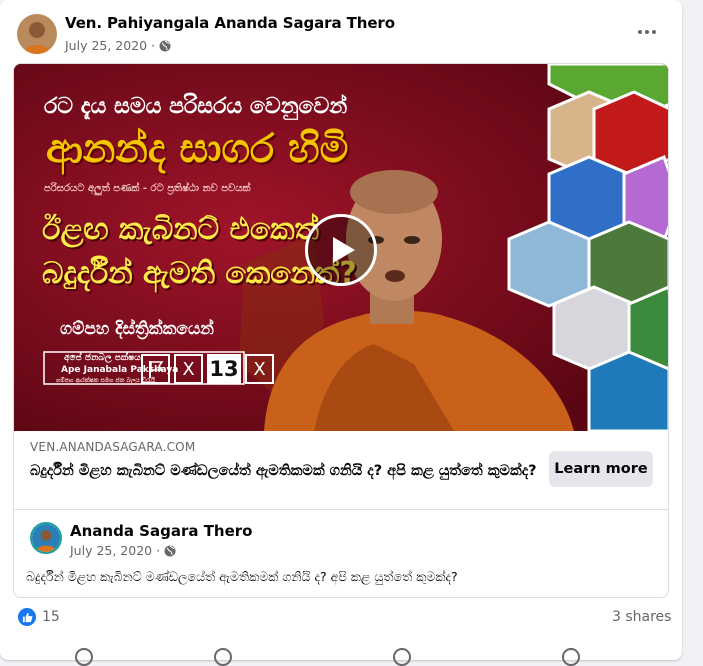 This screenshot has height=666, width=703. Describe the element at coordinates (113, 447) in the screenshot. I see `link-domain: VEN.ANANDASAGARA.COM` at that location.